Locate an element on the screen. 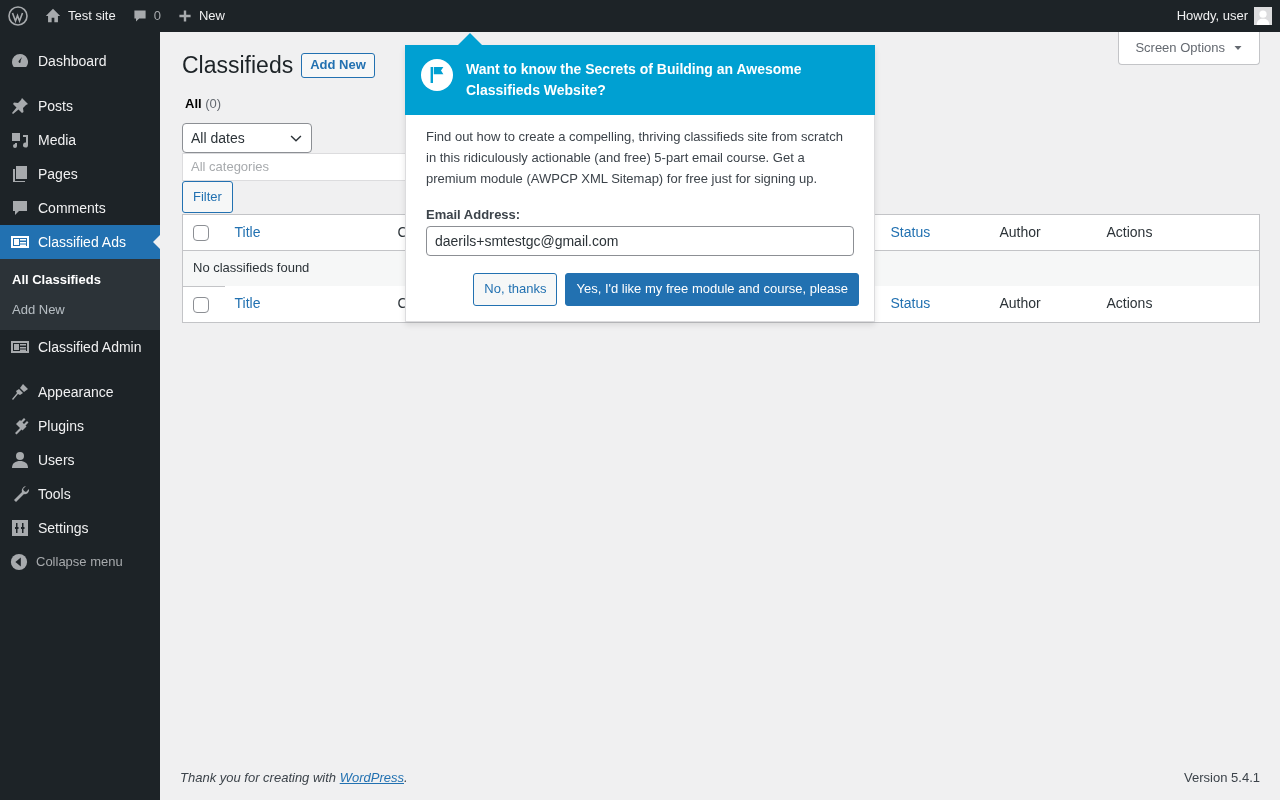 This screenshot has height=800, width=1280. page-title: Classifieds is located at coordinates (238, 66).